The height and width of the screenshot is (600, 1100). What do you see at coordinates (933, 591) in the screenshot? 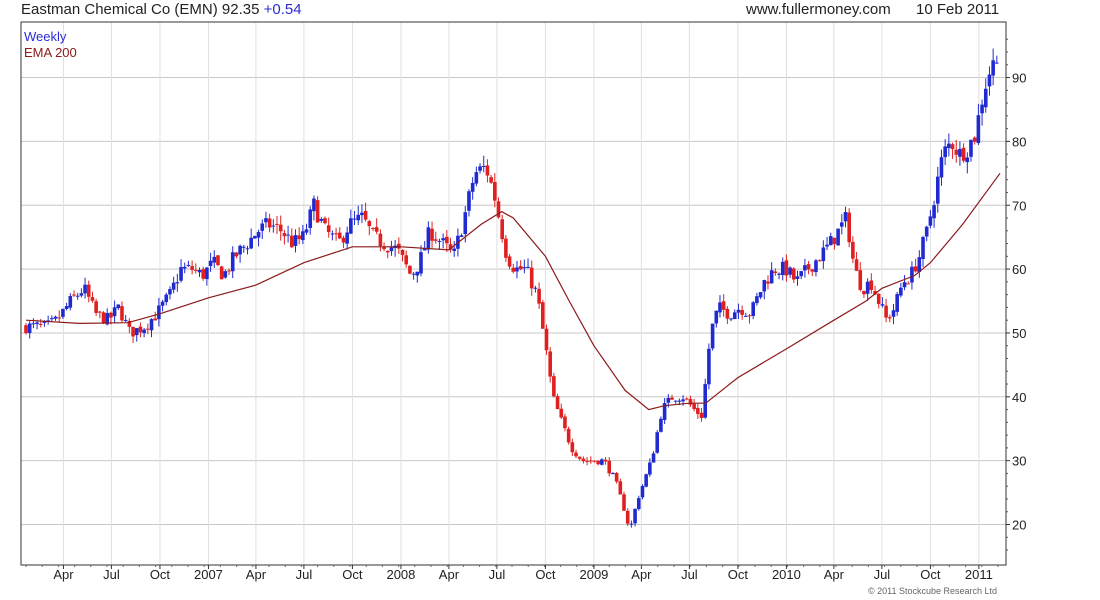
I see `copyright-notice: © 2011 Stockcube Research Ltd` at bounding box center [933, 591].